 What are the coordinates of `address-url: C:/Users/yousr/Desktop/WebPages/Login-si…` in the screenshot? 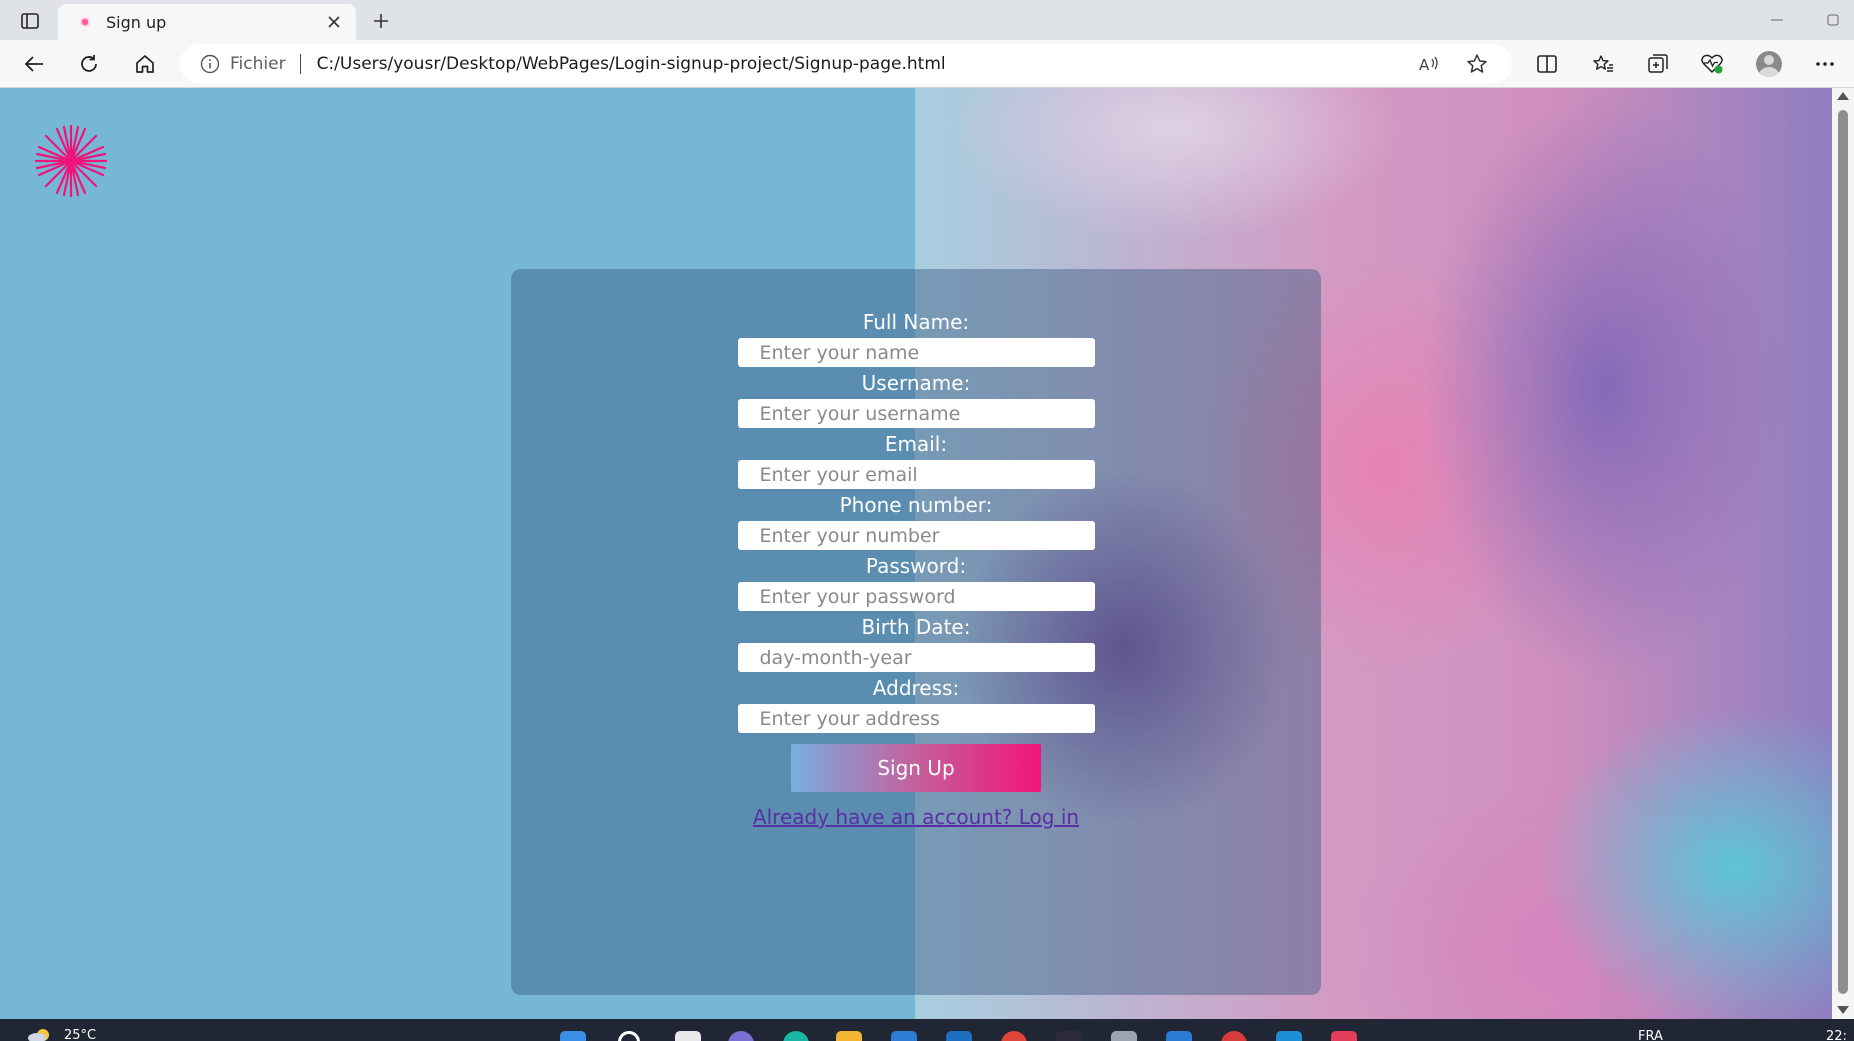 It's located at (631, 64).